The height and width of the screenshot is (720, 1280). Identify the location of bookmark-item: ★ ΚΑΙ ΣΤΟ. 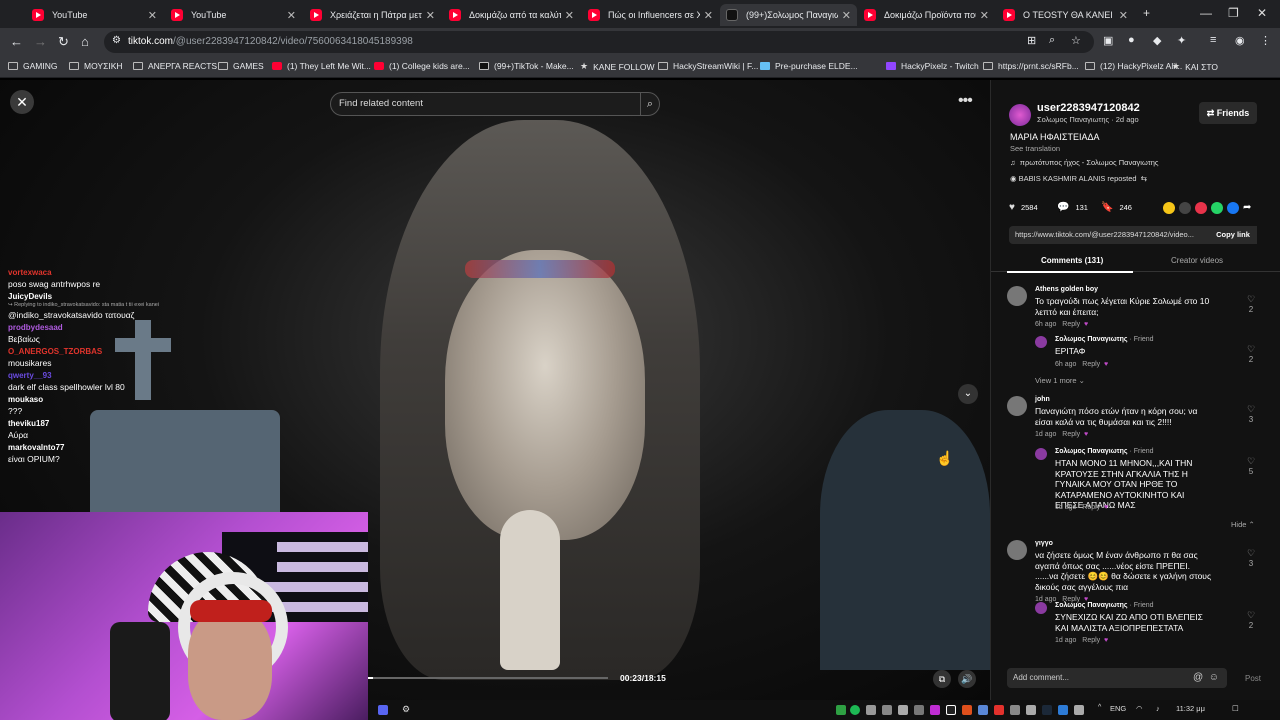
(1195, 66).